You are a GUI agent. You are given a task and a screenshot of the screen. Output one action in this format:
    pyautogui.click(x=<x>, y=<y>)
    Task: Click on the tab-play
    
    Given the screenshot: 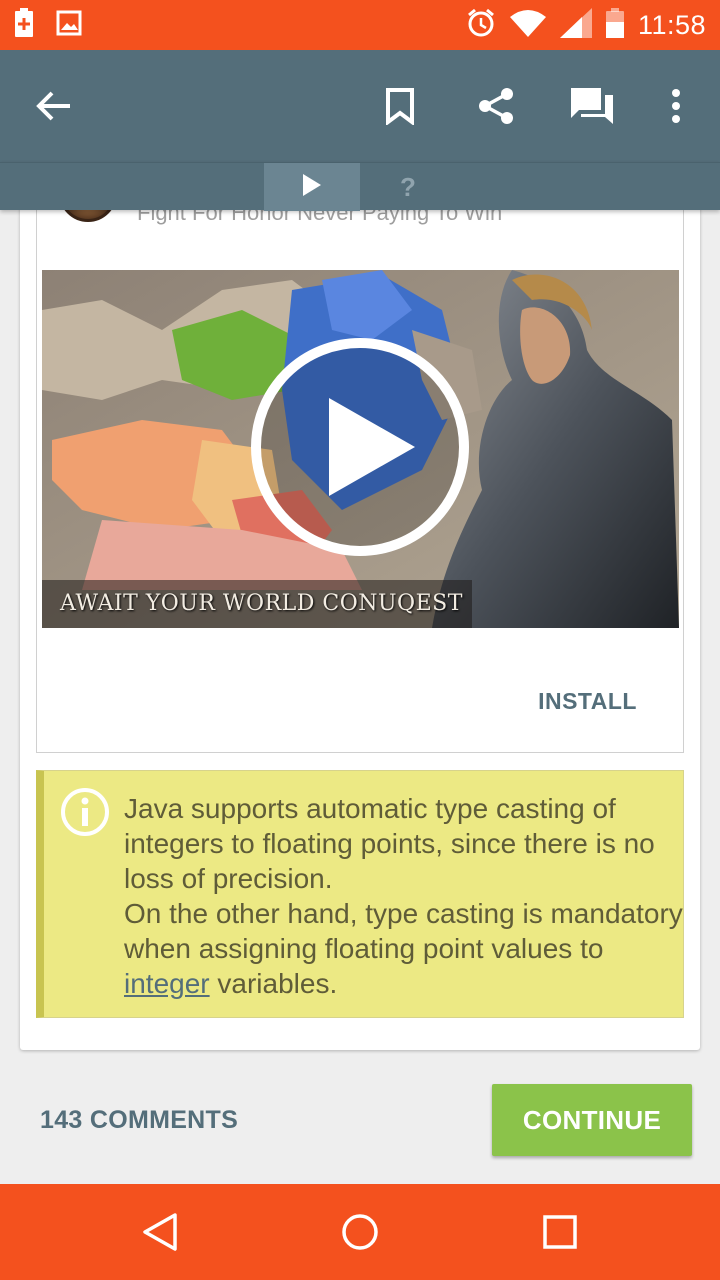 What is the action you would take?
    pyautogui.click(x=312, y=187)
    